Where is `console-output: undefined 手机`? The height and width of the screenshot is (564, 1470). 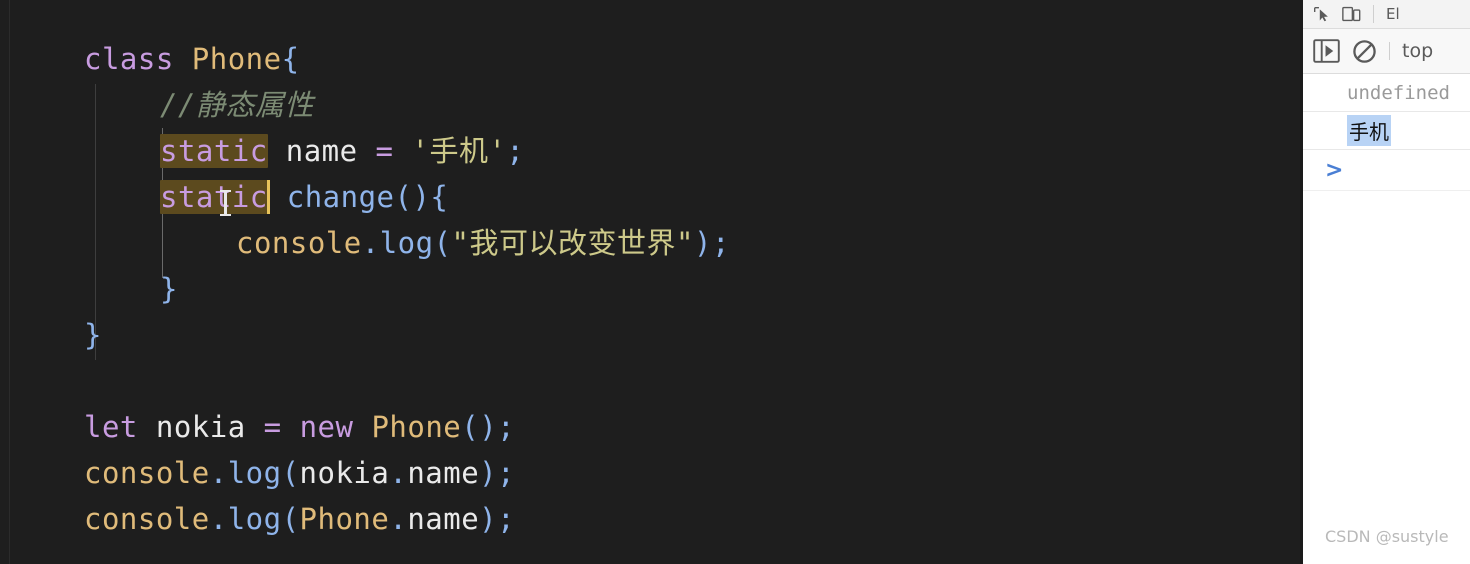
console-output: undefined 手机 is located at coordinates (1386, 112).